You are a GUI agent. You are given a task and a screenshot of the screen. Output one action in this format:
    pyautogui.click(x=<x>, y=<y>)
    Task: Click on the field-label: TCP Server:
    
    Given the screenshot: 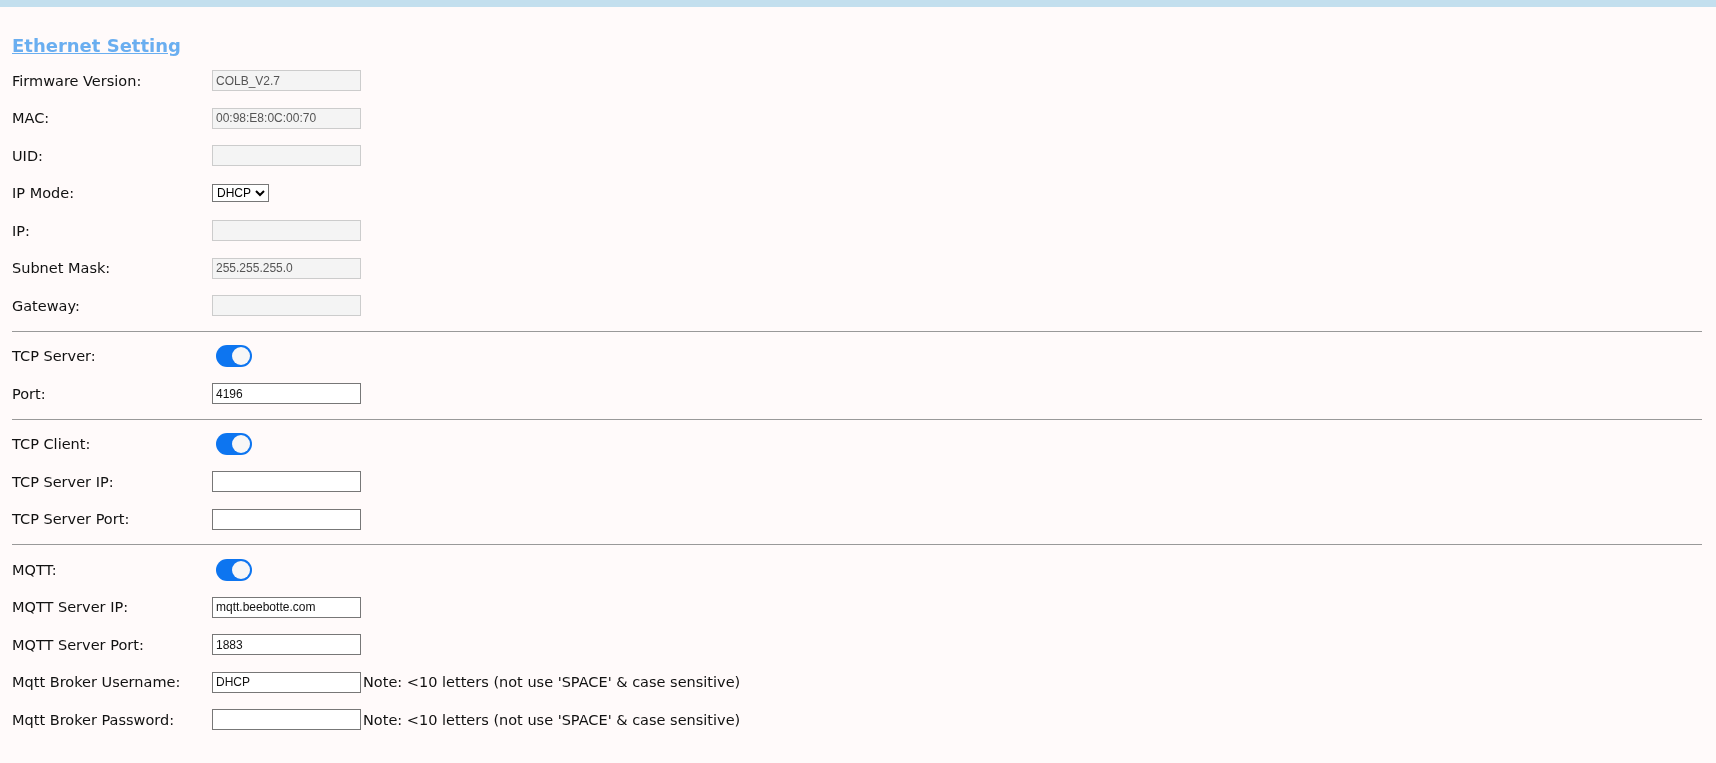 What is the action you would take?
    pyautogui.click(x=54, y=356)
    